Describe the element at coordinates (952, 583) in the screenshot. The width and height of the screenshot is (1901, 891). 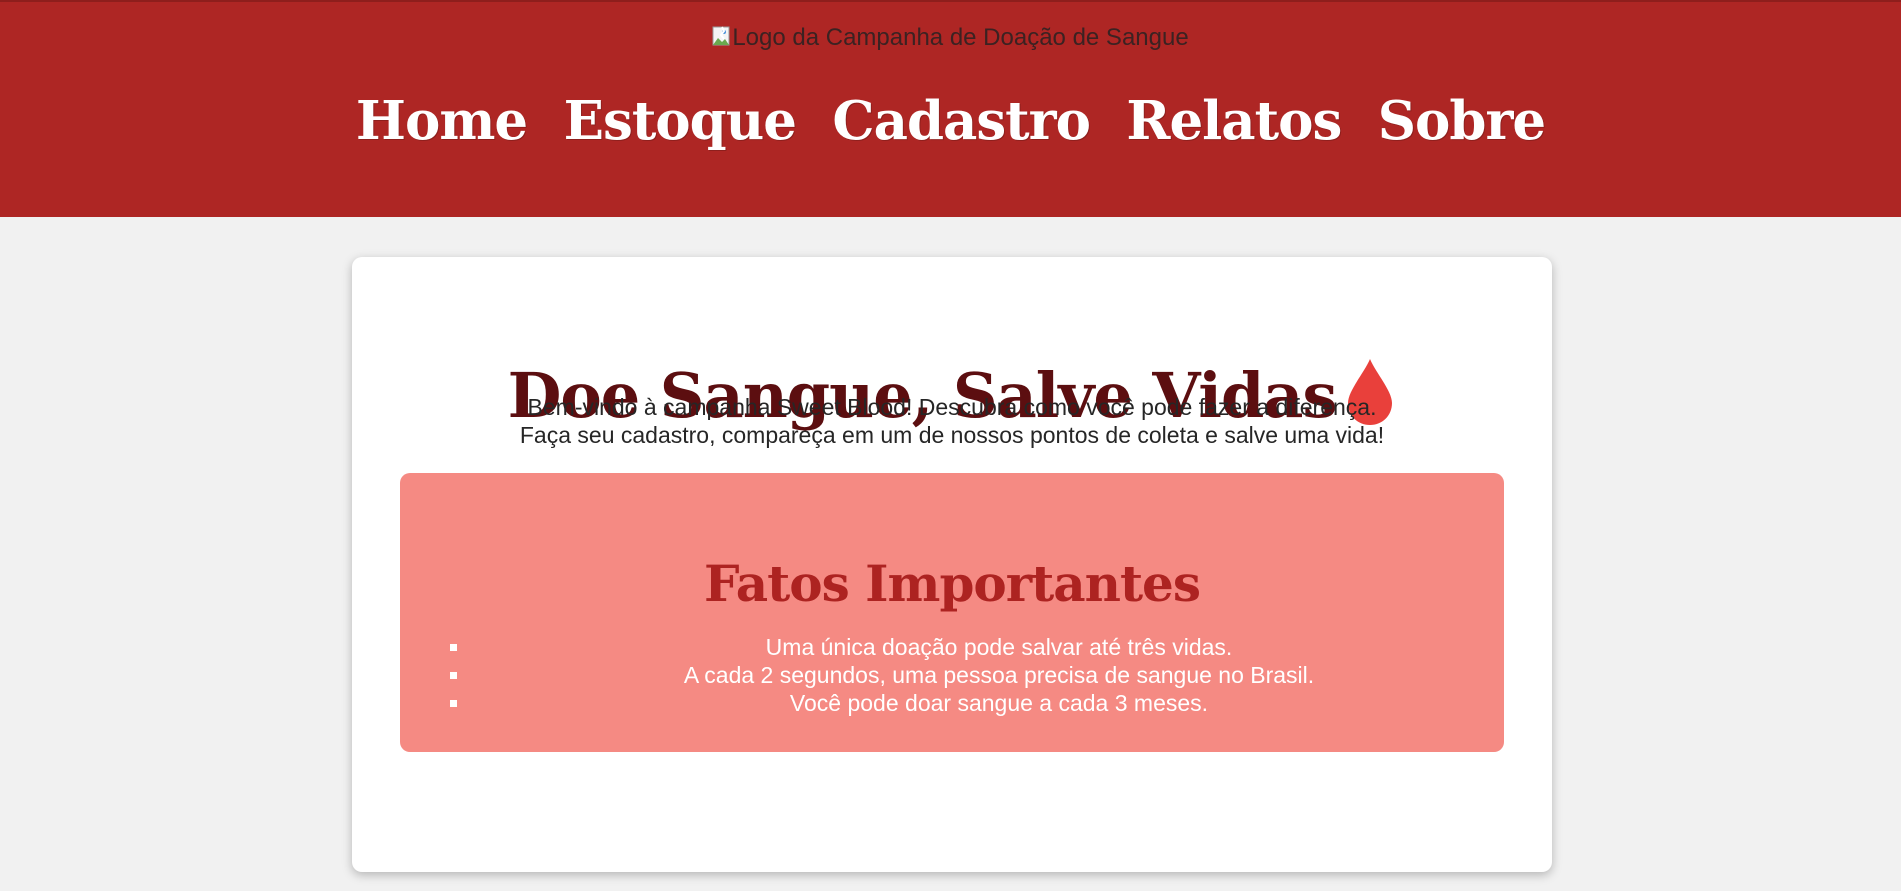
I see `facts-title: Fatos Importantes` at that location.